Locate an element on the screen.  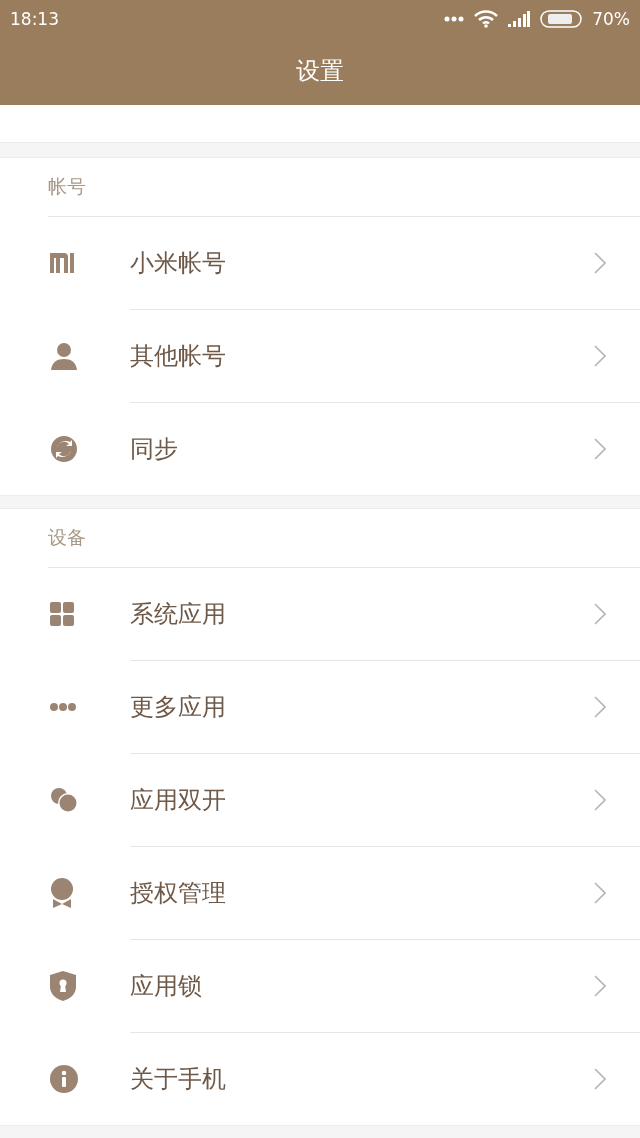
page-title: 设置 is located at coordinates (320, 71).